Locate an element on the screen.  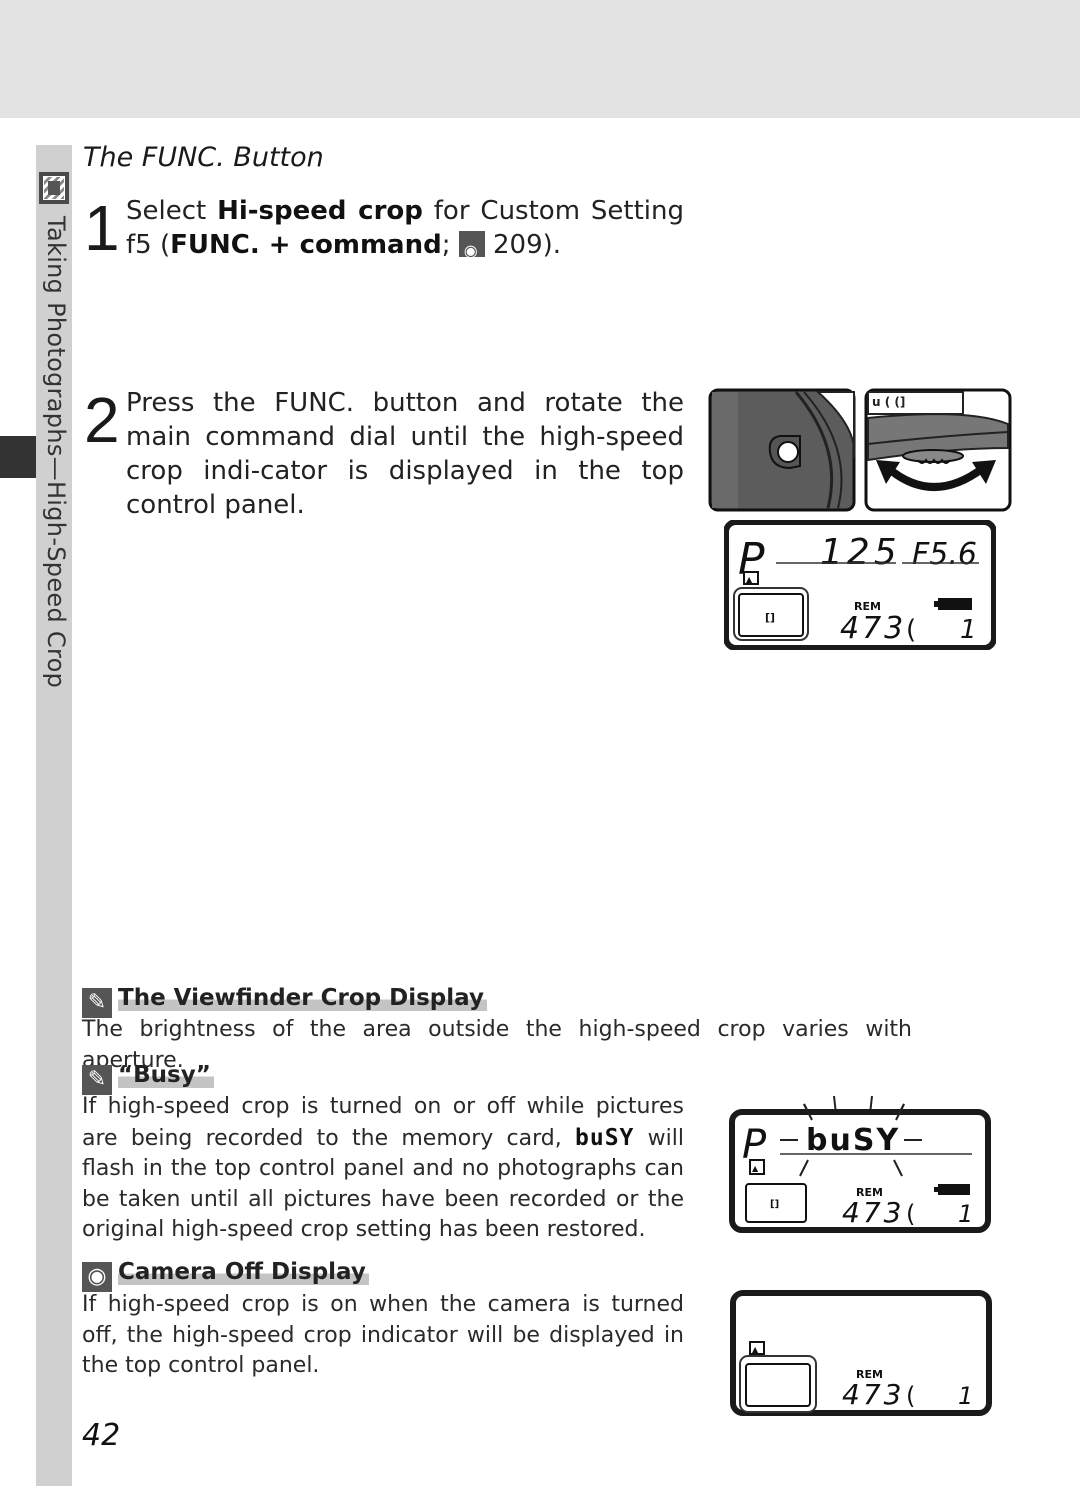
note-busy-title: “Busy” is located at coordinates (166, 1075).